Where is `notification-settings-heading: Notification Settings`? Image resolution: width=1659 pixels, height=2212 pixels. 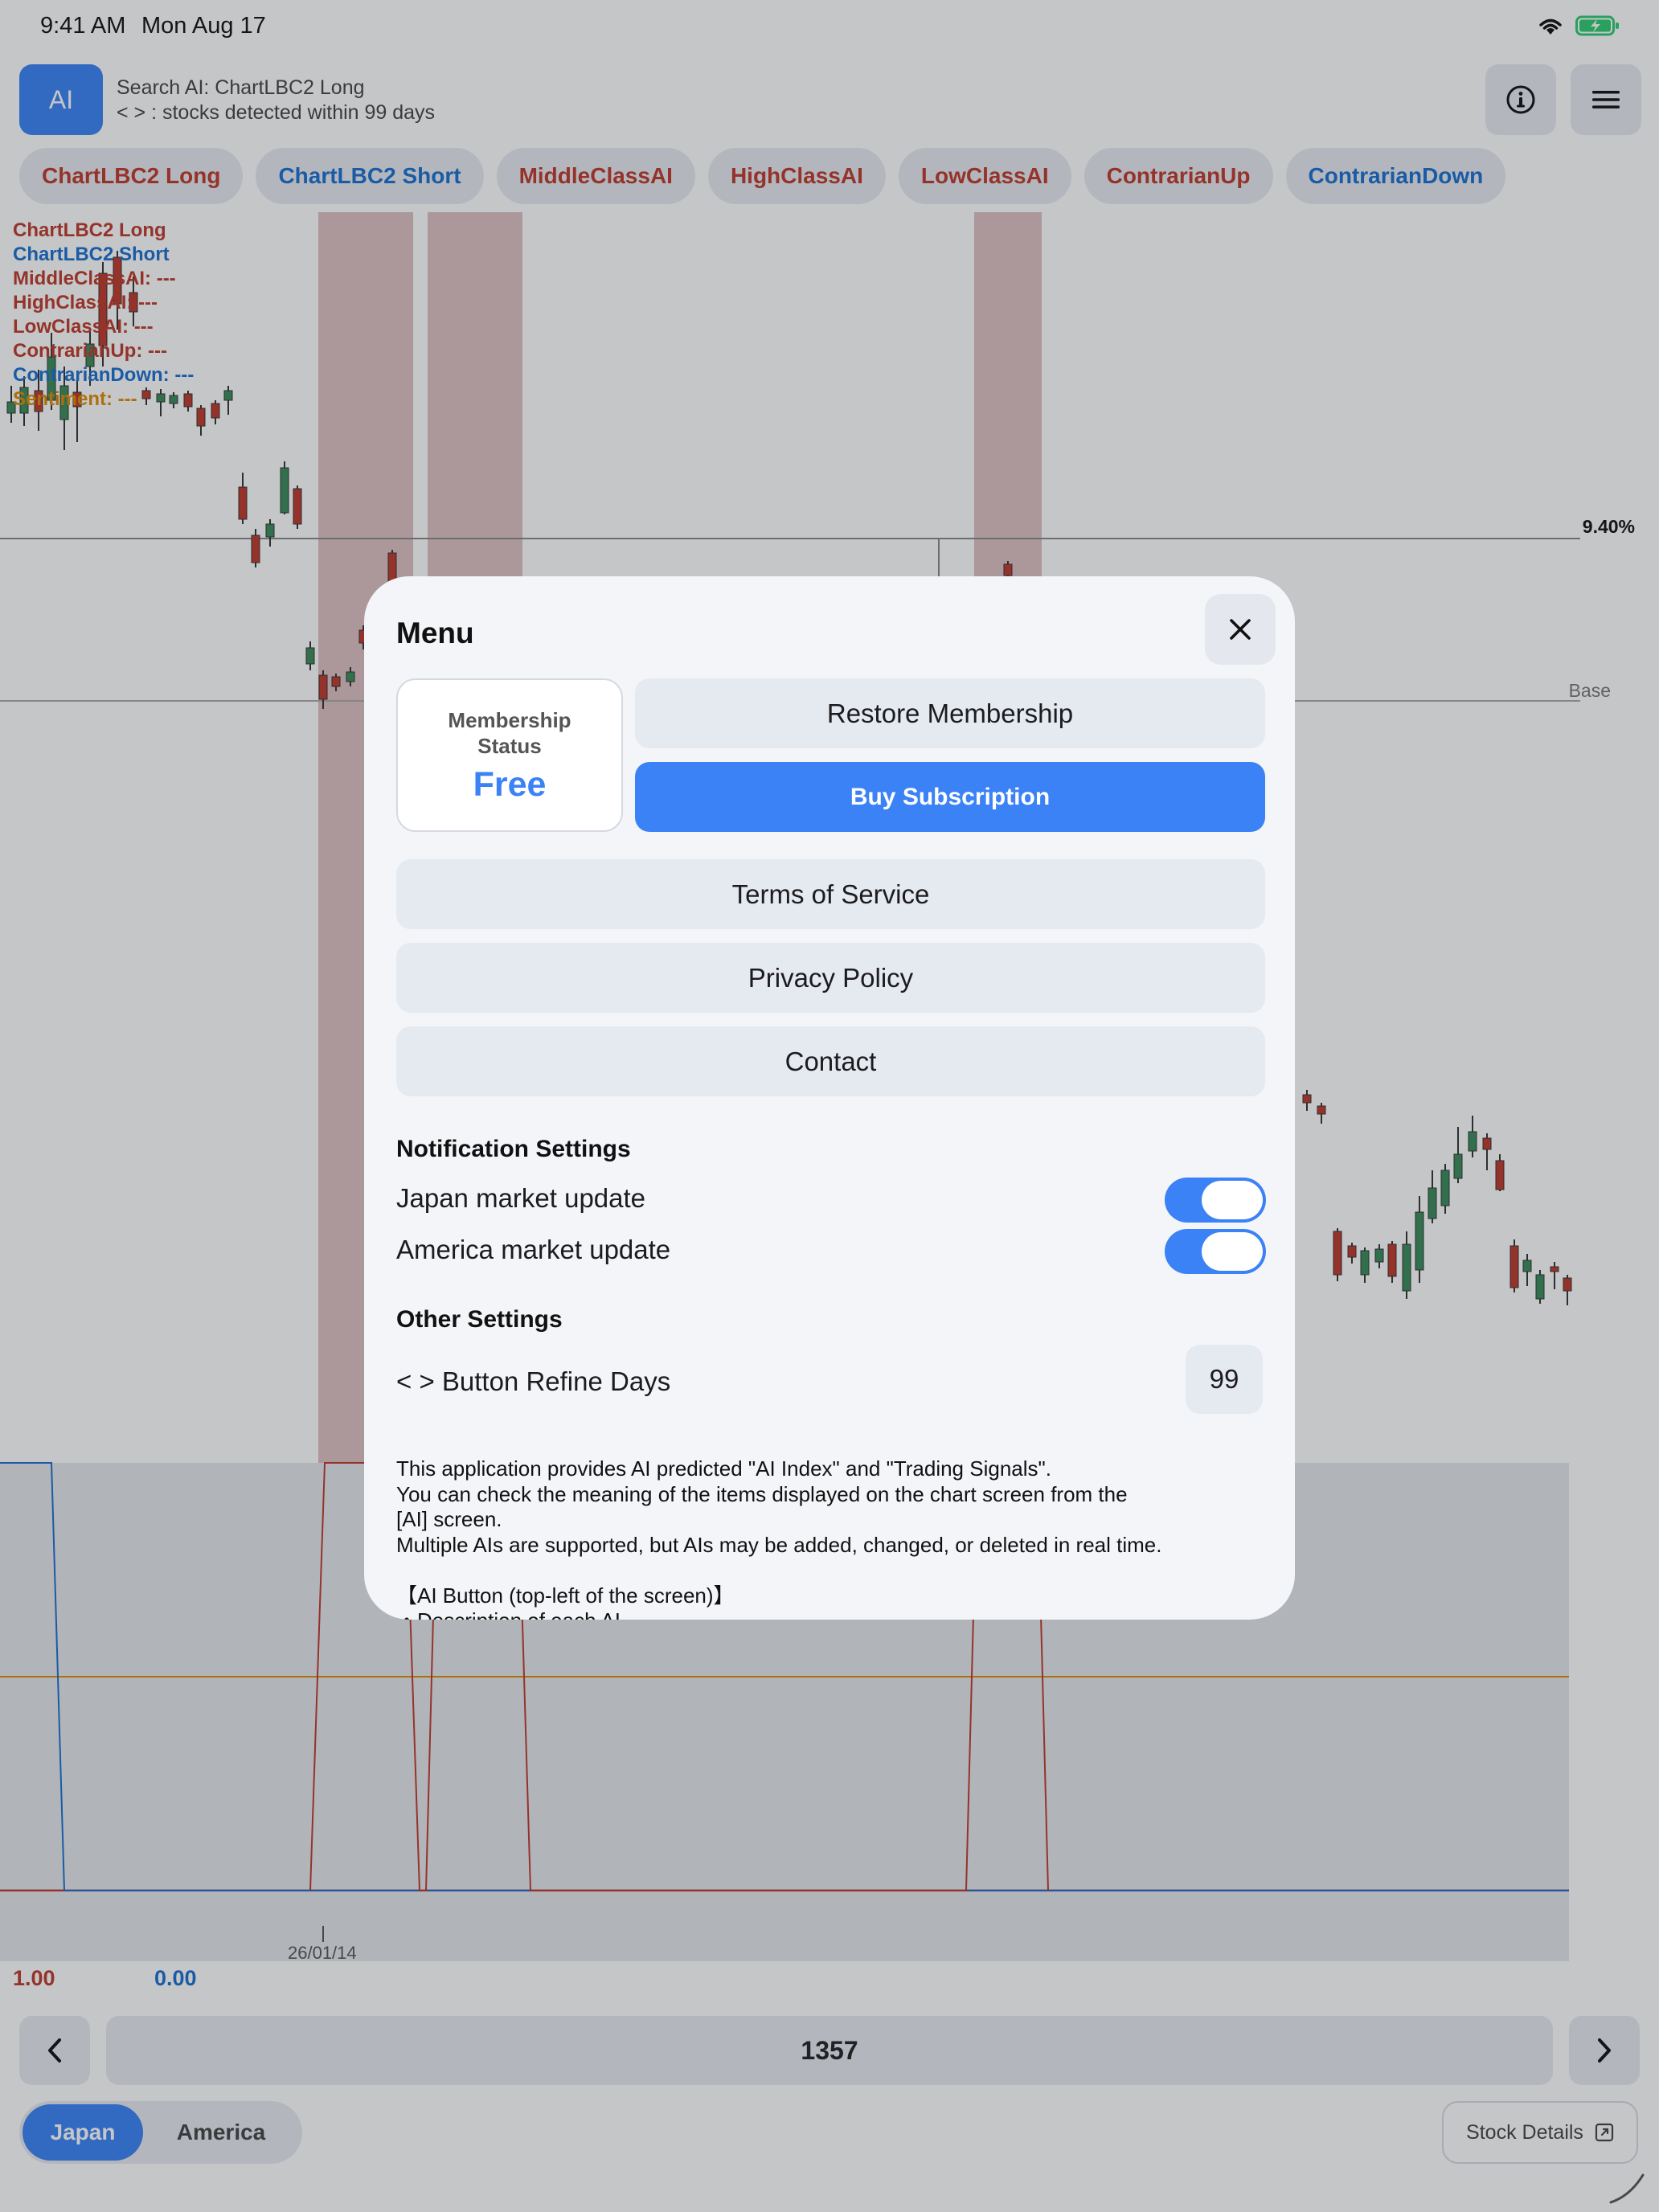 notification-settings-heading: Notification Settings is located at coordinates (513, 1149).